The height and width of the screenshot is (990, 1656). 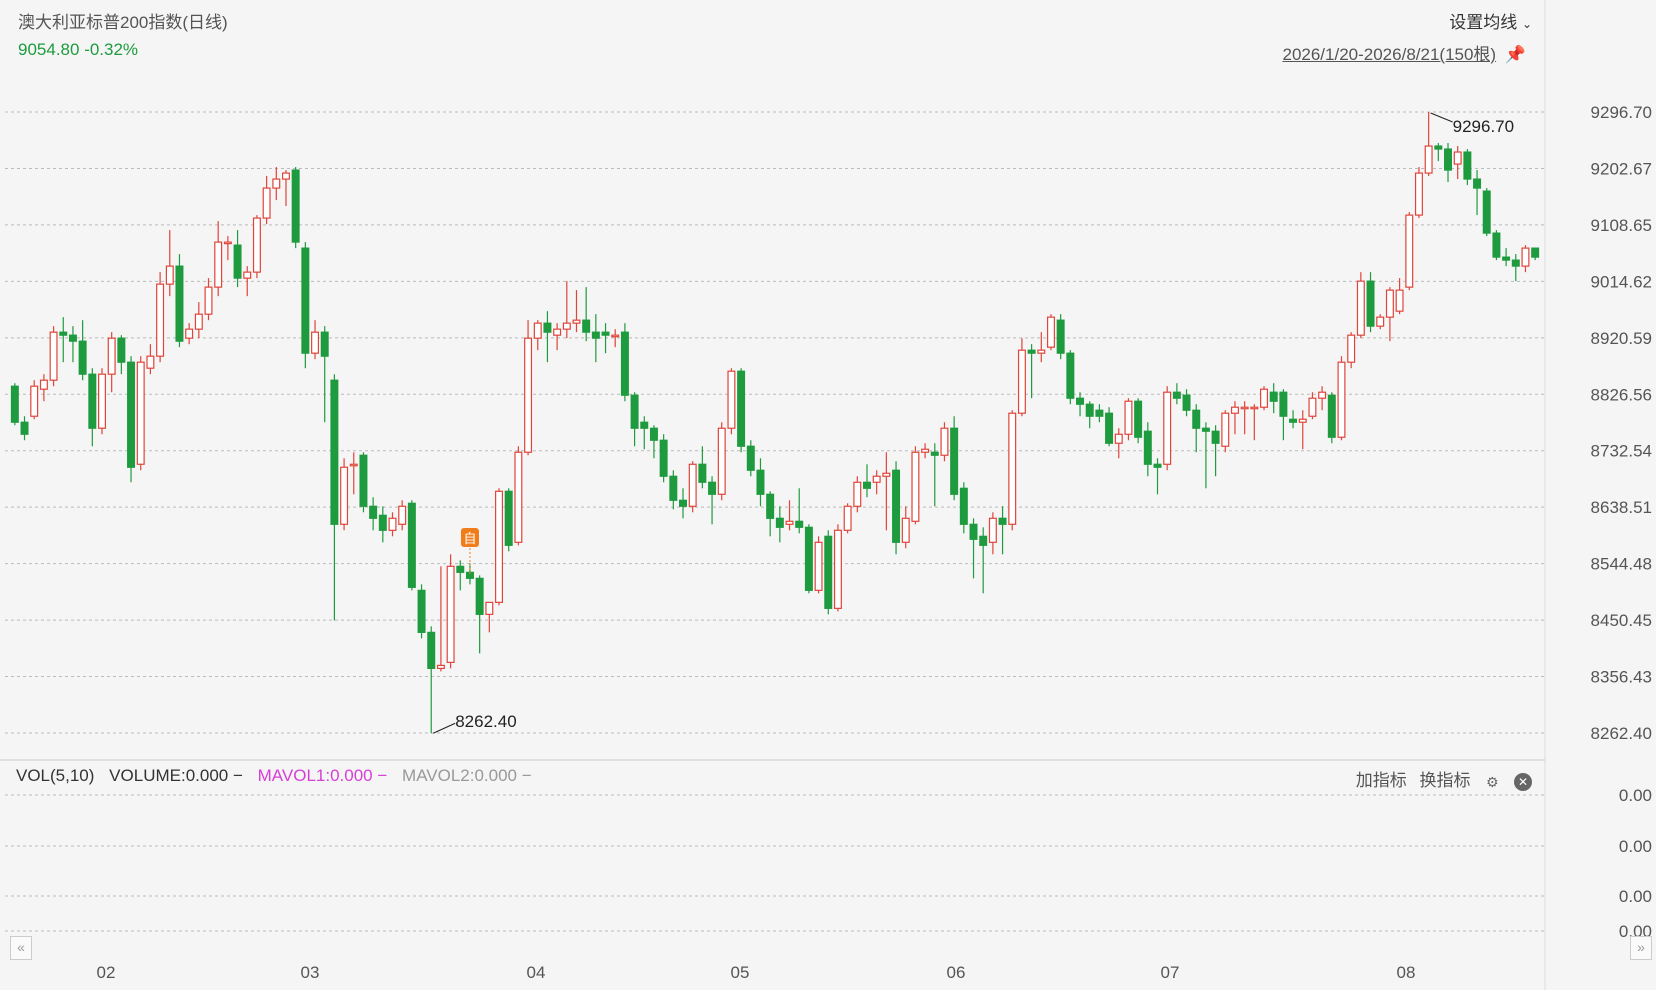 I want to click on x-tick-label: 03, so click(x=310, y=972).